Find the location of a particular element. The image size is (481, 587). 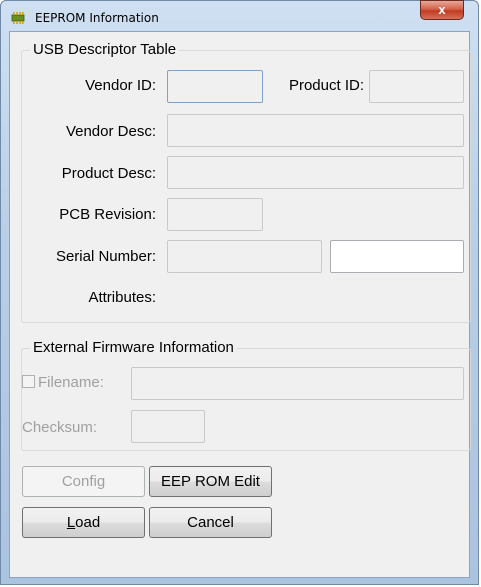

filename-checkbox is located at coordinates (28, 381).